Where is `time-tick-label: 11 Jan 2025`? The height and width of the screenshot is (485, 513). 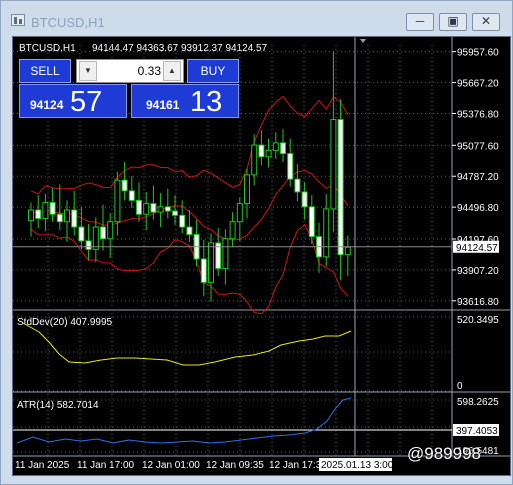 time-tick-label: 11 Jan 2025 is located at coordinates (42, 465).